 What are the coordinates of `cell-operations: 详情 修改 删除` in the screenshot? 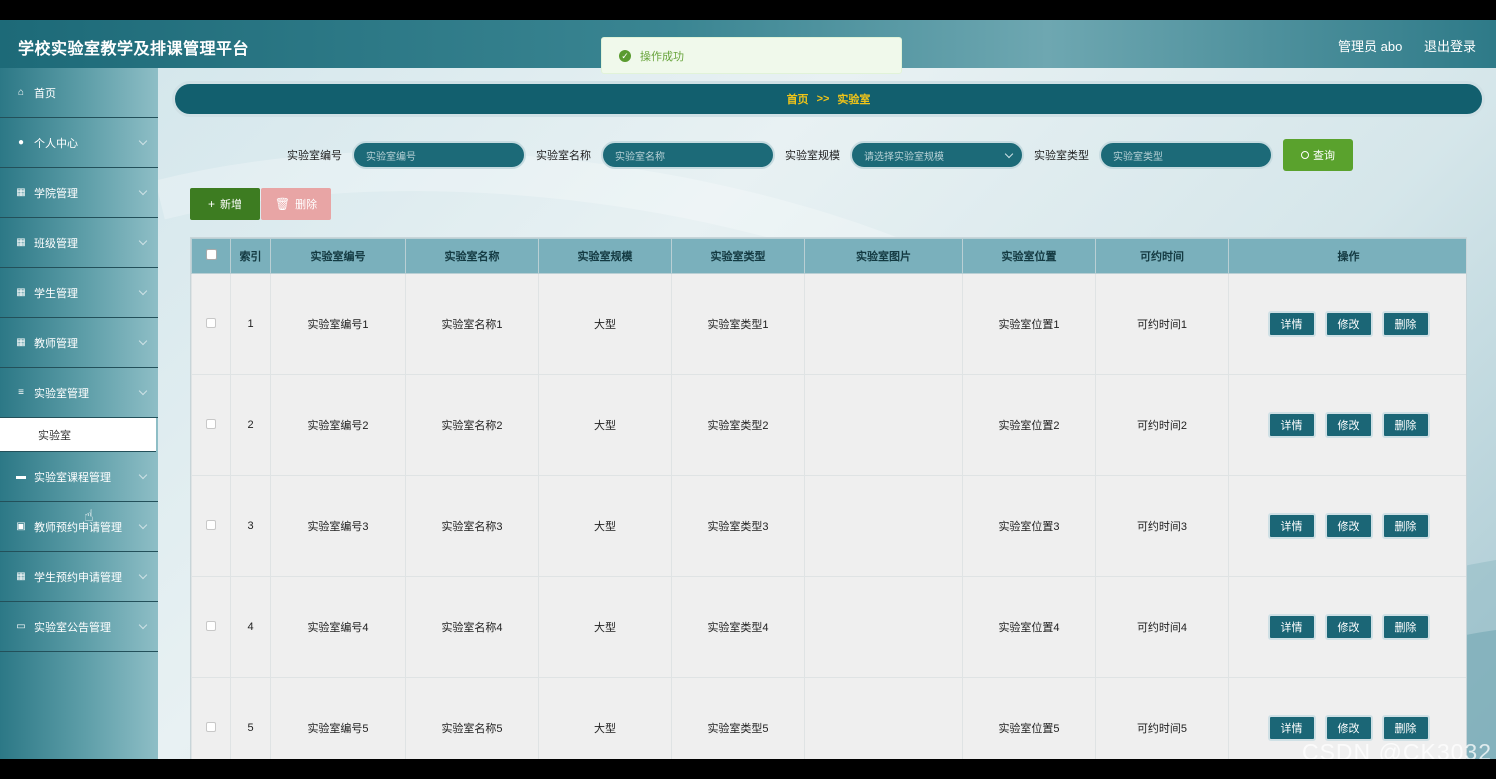 It's located at (1347, 627).